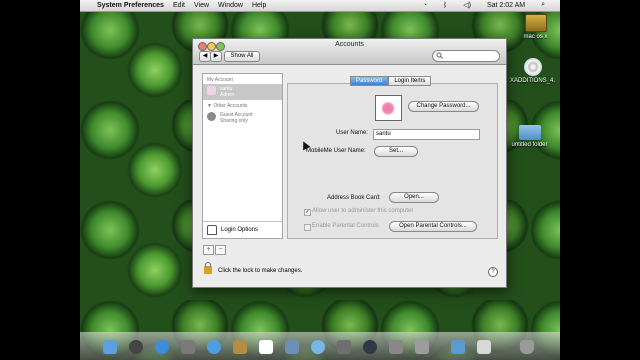  I want to click on desktop-item-cd: XADDITIONS_4., so click(532, 71).